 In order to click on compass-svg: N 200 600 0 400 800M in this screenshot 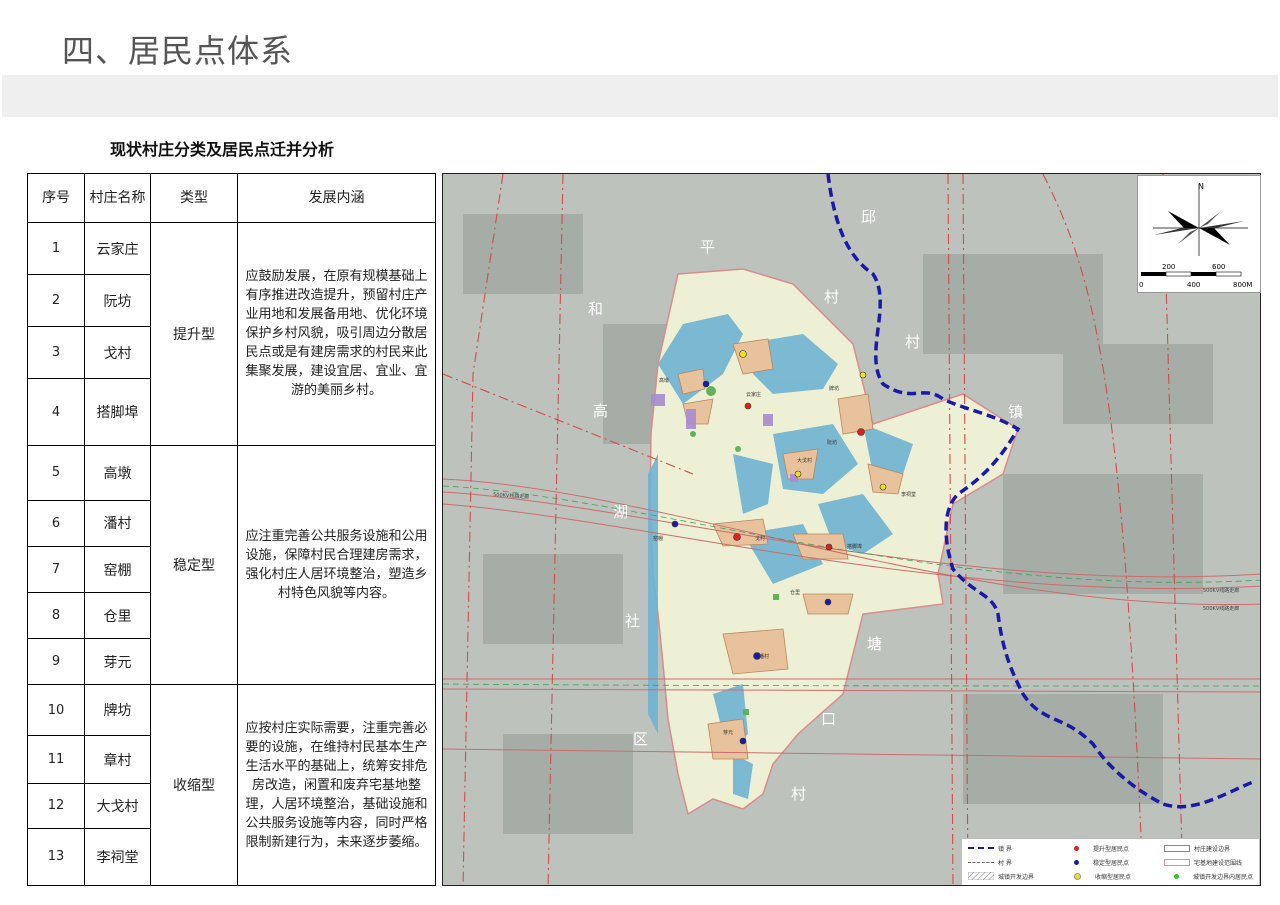, I will do `click(1195, 235)`.